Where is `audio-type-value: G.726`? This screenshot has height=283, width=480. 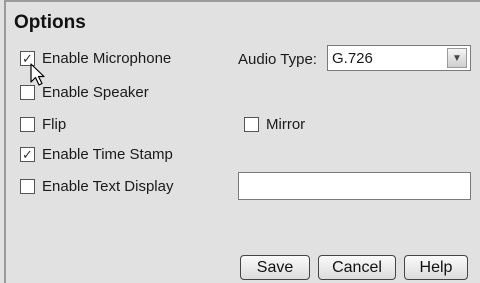
audio-type-value: G.726 is located at coordinates (352, 58).